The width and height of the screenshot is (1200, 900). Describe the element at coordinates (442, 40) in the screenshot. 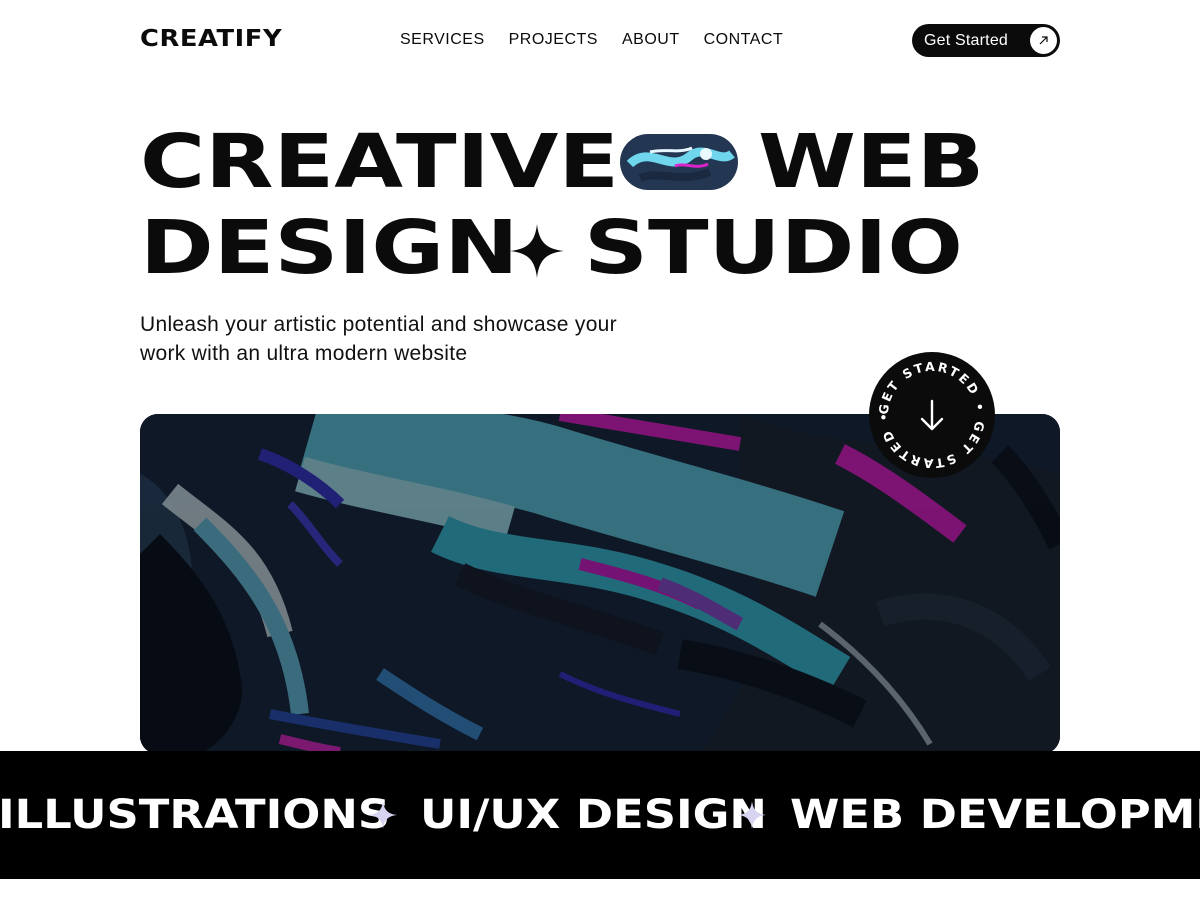

I see `nav-link-services: SERVICES` at that location.